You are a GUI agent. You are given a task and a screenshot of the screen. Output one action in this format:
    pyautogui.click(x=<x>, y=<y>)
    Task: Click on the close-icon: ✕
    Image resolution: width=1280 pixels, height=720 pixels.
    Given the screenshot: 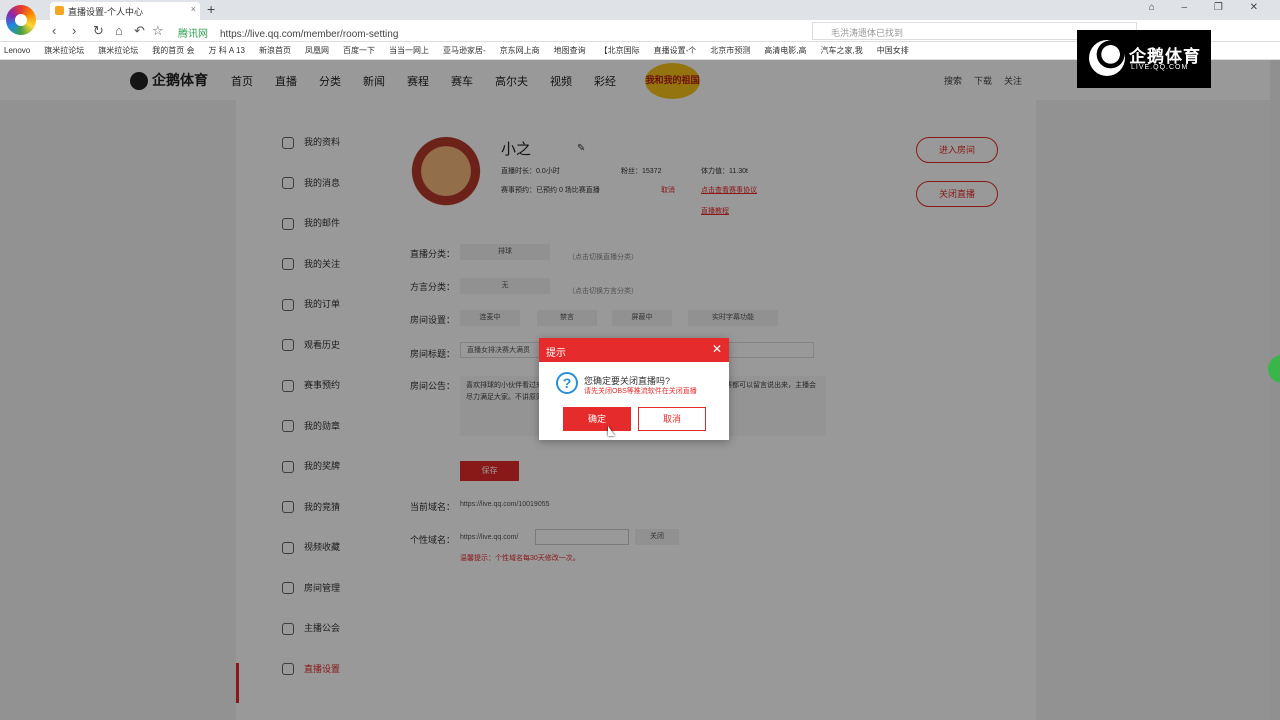 What is the action you would take?
    pyautogui.click(x=717, y=349)
    